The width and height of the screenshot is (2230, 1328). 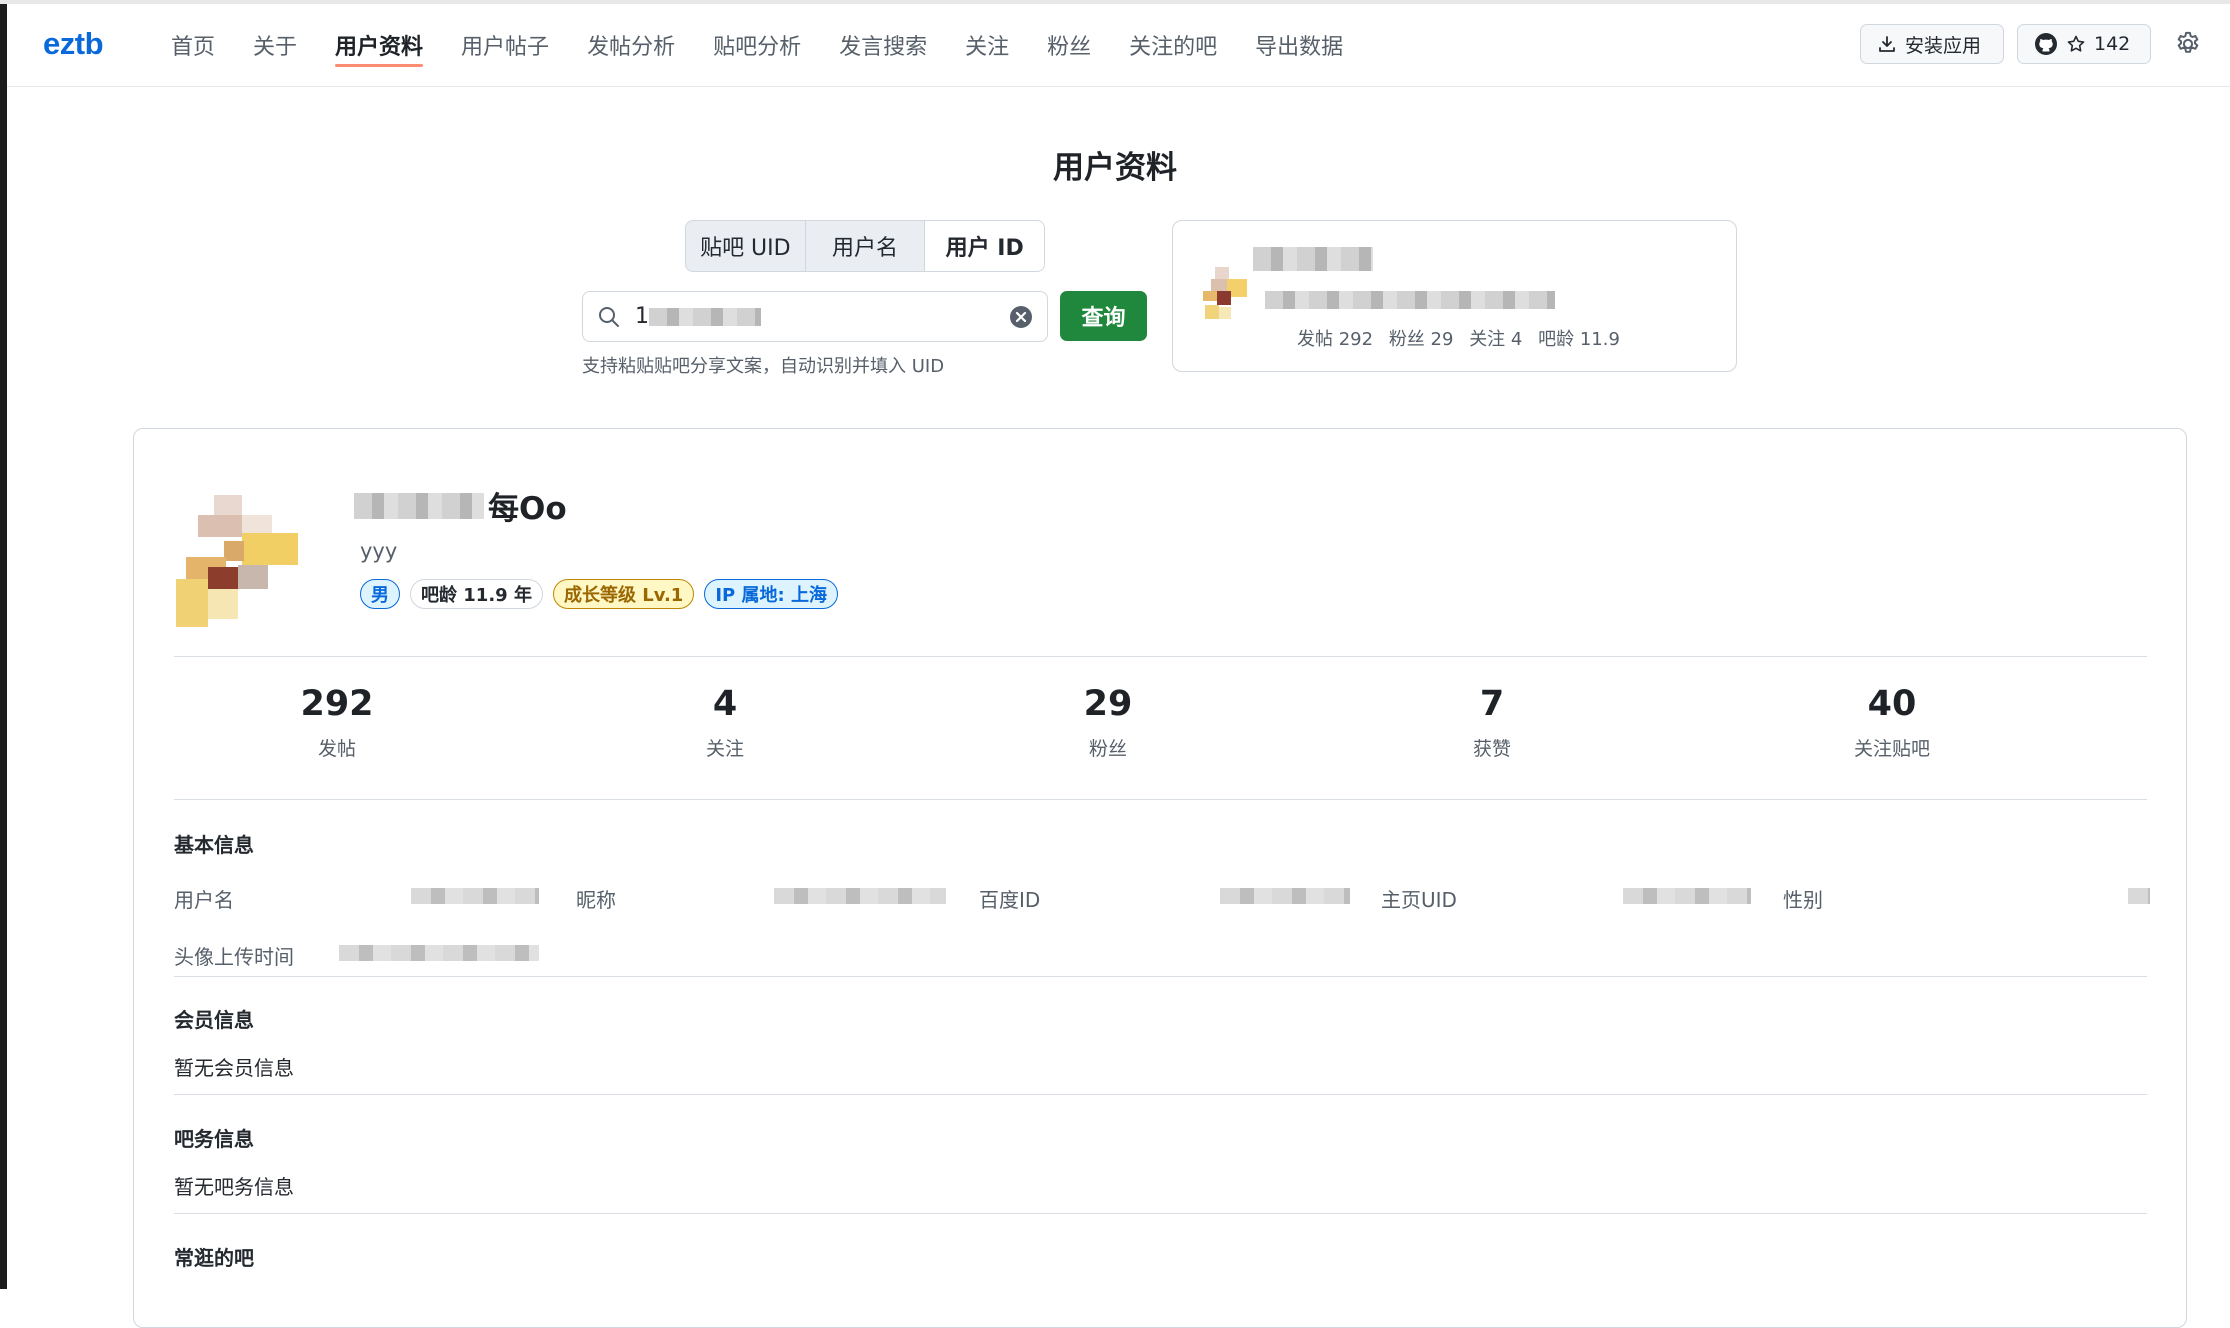 What do you see at coordinates (419, 505) in the screenshot?
I see `redacted-username` at bounding box center [419, 505].